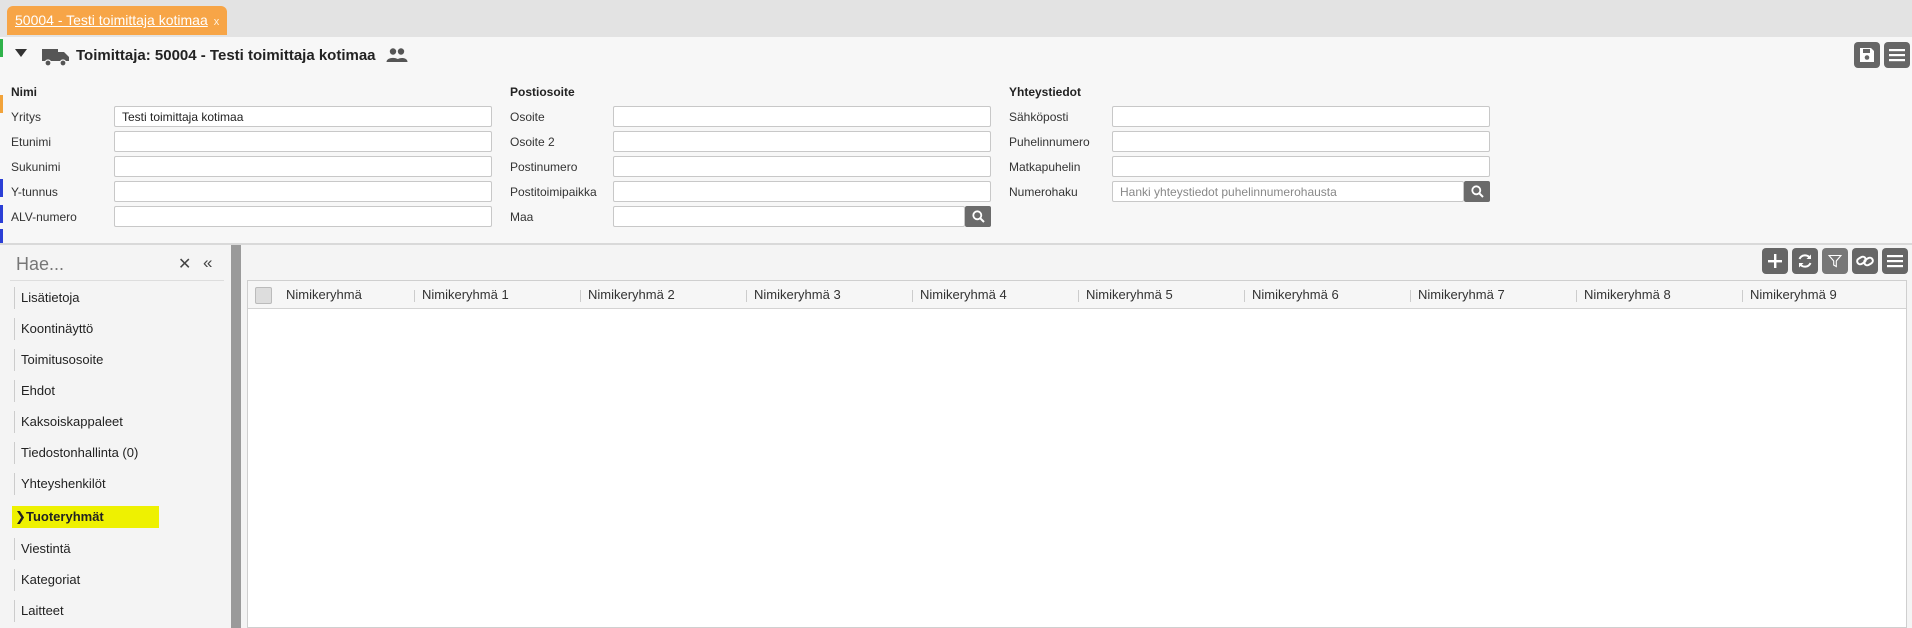  Describe the element at coordinates (802, 141) in the screenshot. I see `osoite2-field` at that location.